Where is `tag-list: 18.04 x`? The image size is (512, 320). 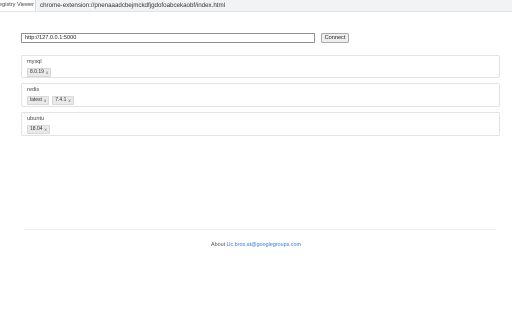
tag-list: 18.04 x is located at coordinates (38, 129).